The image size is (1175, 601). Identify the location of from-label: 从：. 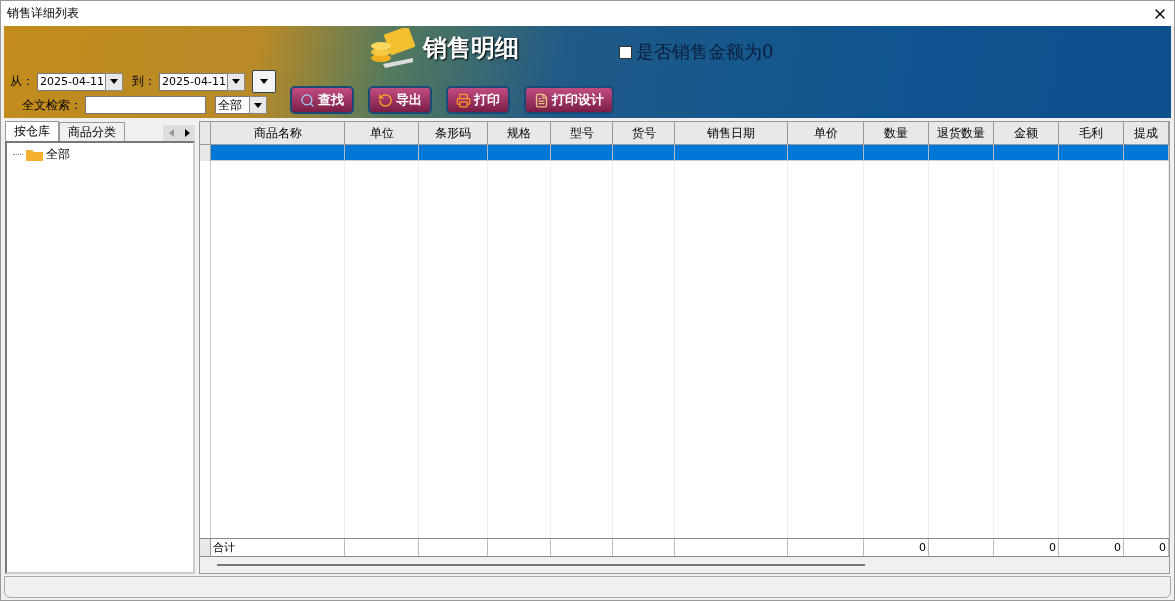
(22, 81).